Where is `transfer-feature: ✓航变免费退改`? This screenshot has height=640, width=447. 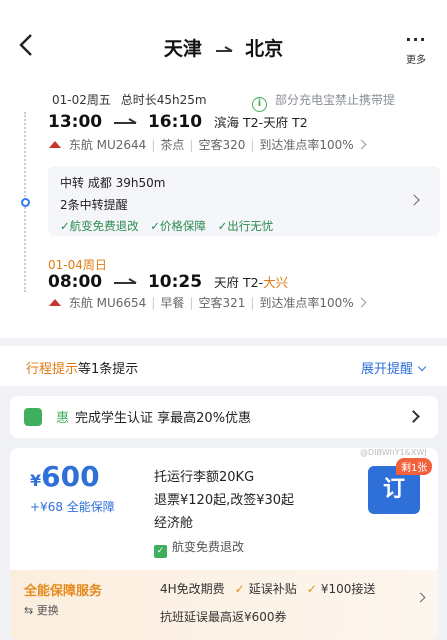 transfer-feature: ✓航变免费退改 is located at coordinates (99, 226).